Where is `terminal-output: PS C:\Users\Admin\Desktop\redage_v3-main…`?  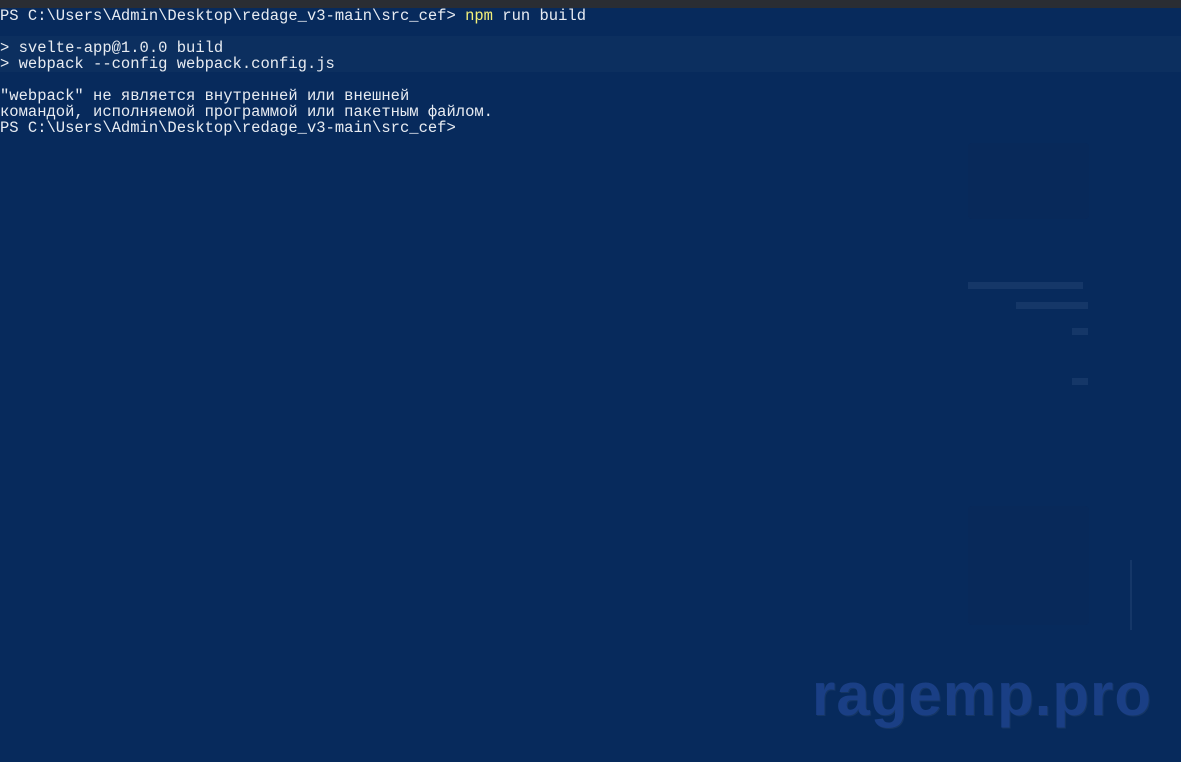
terminal-output: PS C:\Users\Admin\Desktop\redage_v3-main… is located at coordinates (293, 72).